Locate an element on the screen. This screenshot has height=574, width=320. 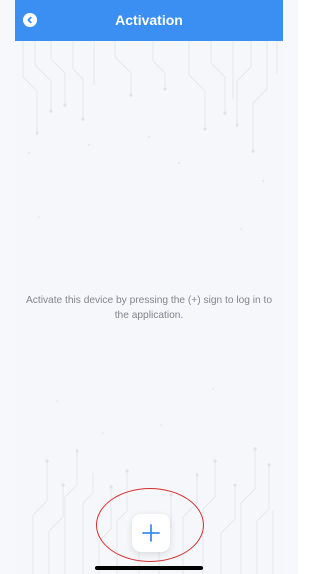
back-icon is located at coordinates (29, 20).